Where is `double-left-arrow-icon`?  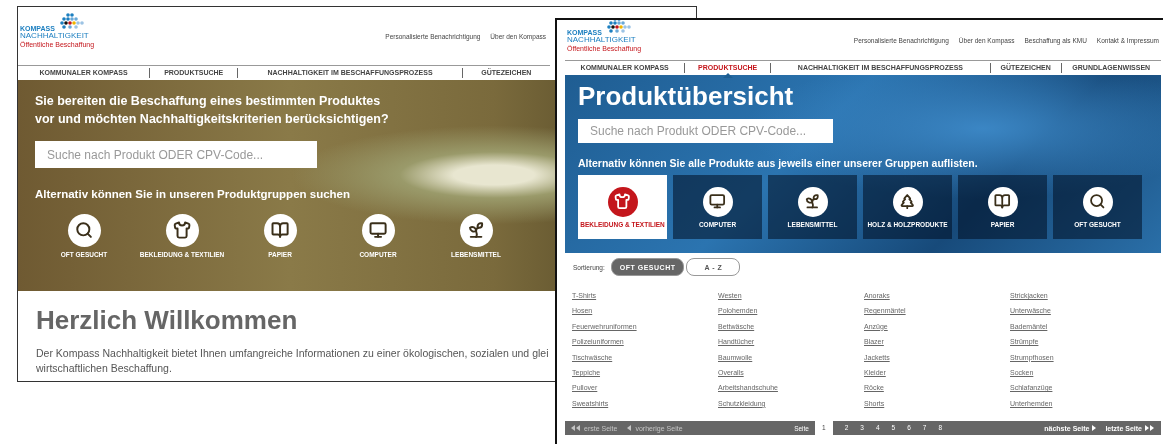
double-left-arrow-icon is located at coordinates (576, 428).